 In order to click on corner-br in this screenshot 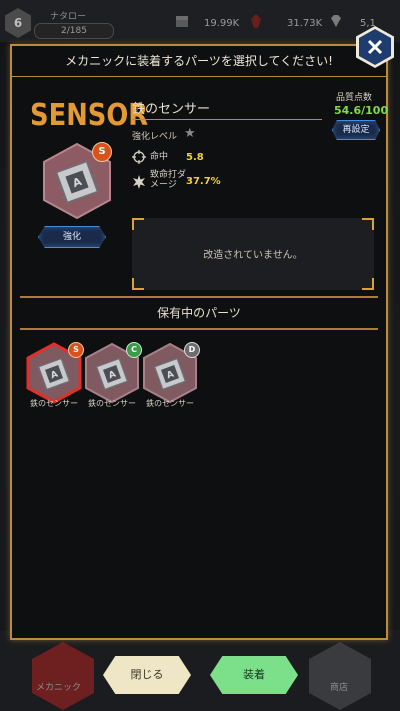, I will do `click(368, 284)`.